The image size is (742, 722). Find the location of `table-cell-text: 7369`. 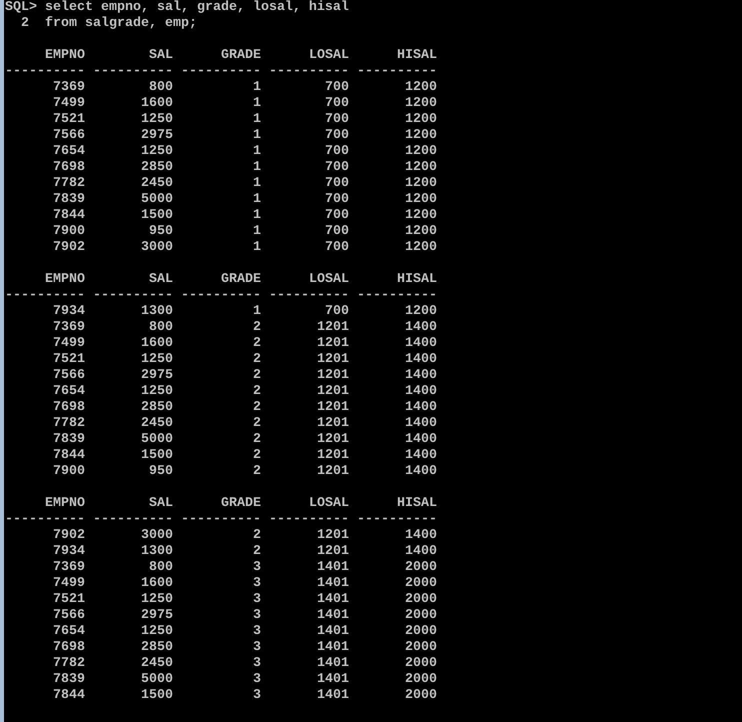

table-cell-text: 7369 is located at coordinates (68, 568).